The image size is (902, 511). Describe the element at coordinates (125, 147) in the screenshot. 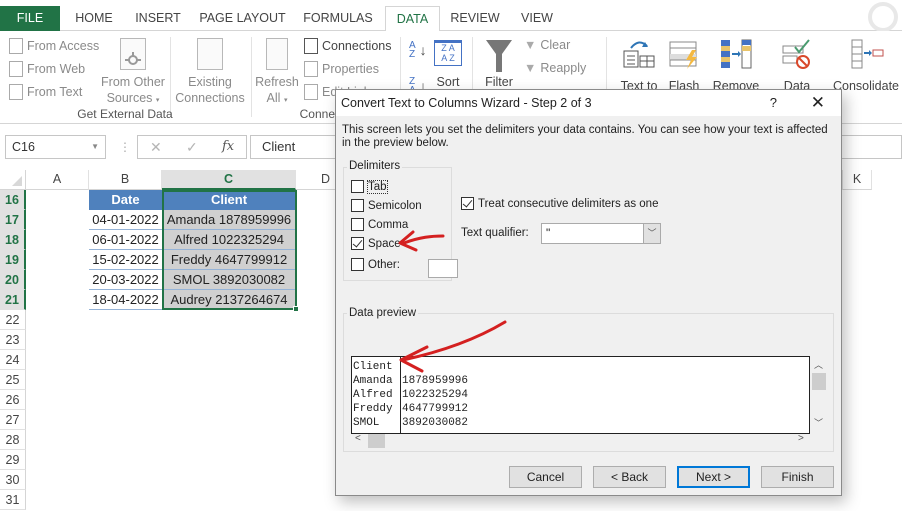

I see `formula-bar-grip-icon: ⋮` at that location.